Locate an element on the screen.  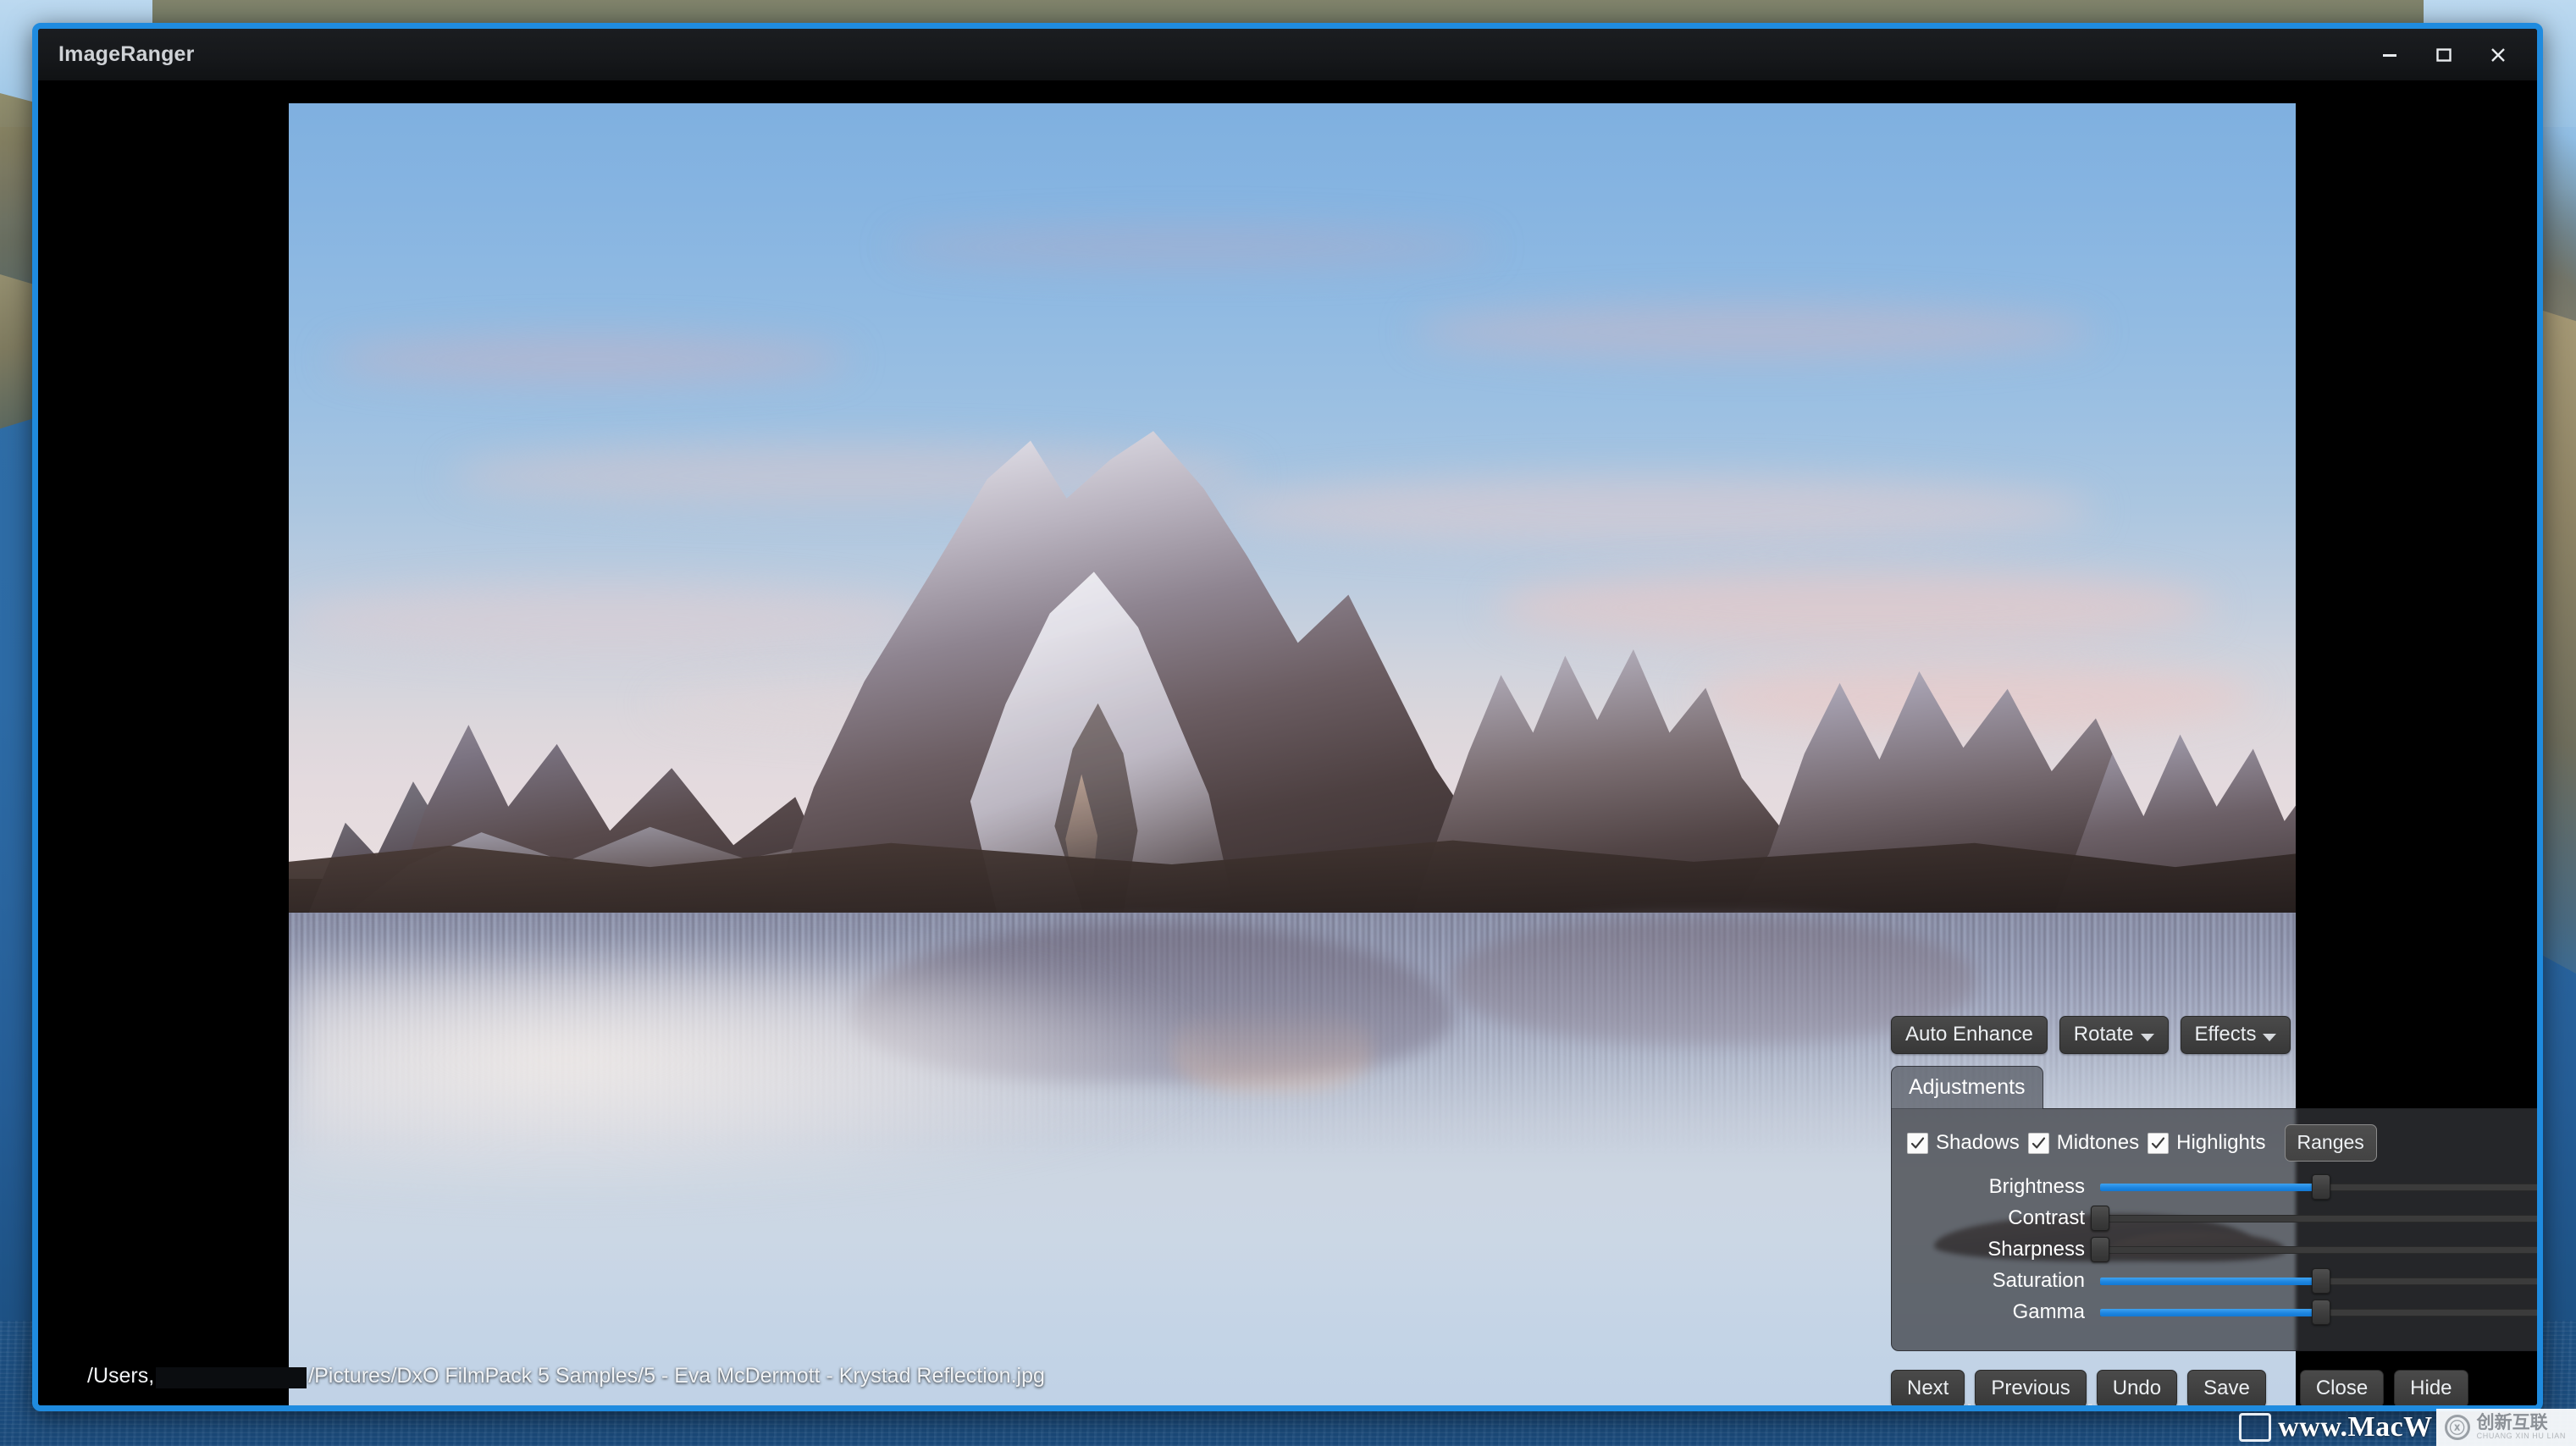
site-watermark-text: www.MacW is located at coordinates (2355, 1427).